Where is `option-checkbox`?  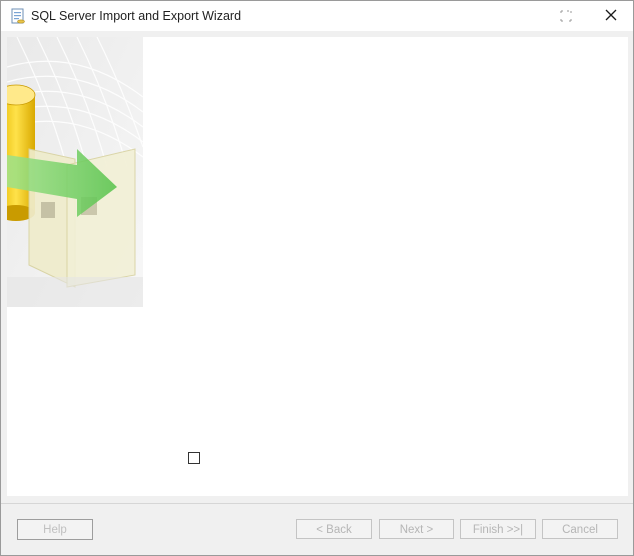
option-checkbox is located at coordinates (194, 458).